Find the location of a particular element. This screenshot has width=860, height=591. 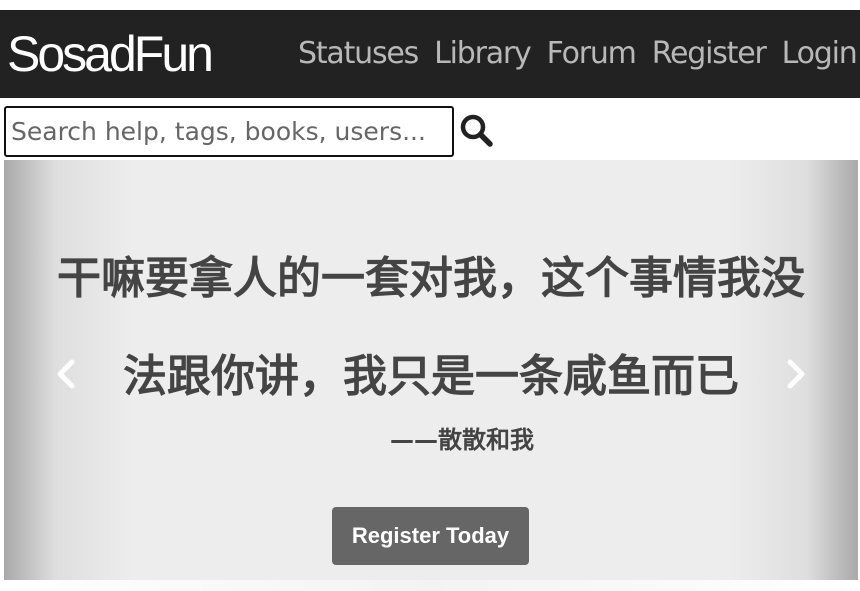

search-bar is located at coordinates (430, 129).